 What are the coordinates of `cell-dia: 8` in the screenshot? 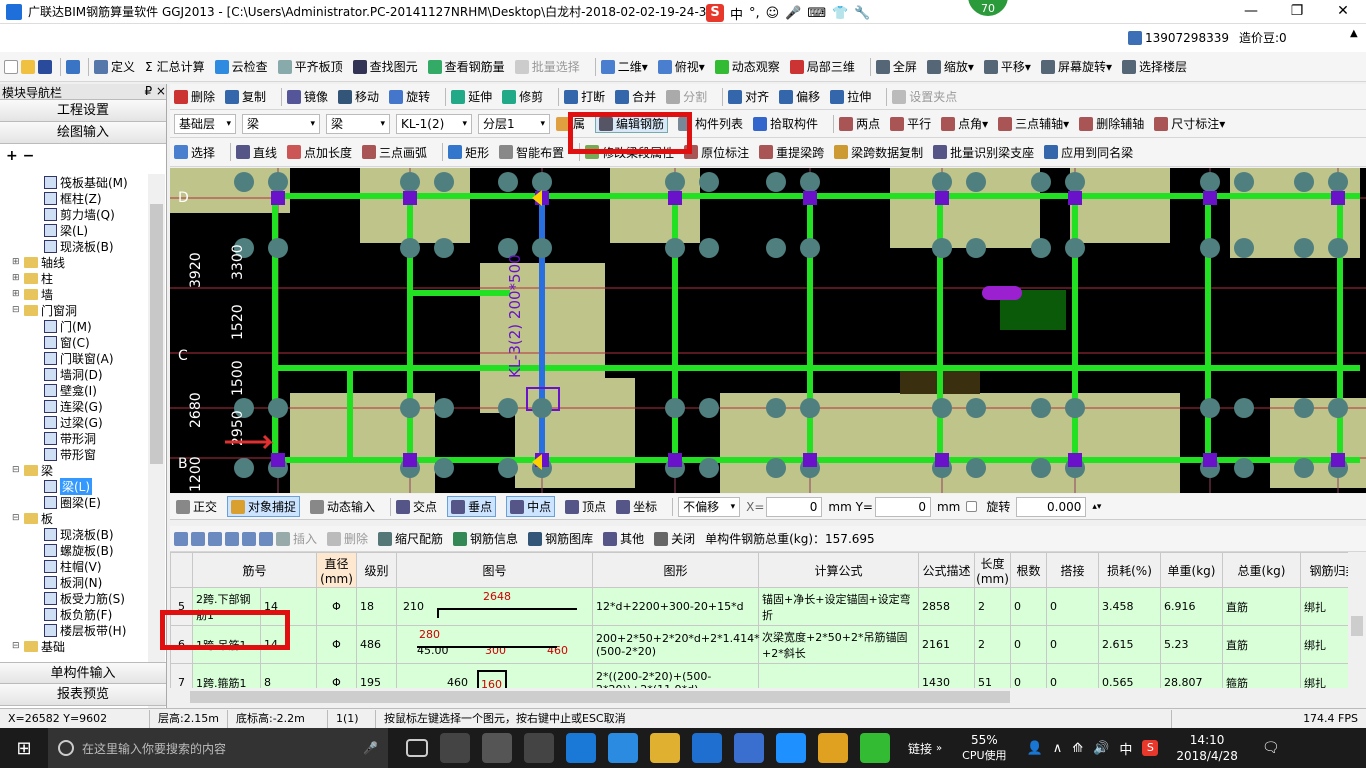 It's located at (288, 676).